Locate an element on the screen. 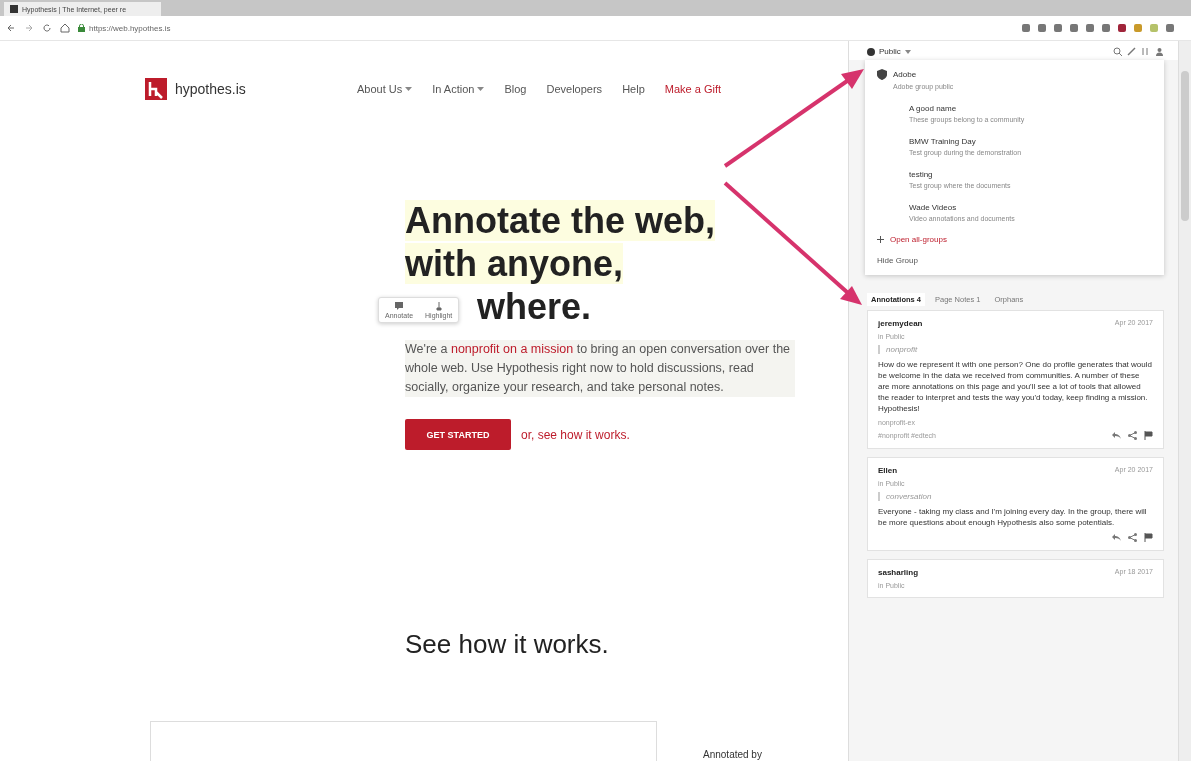  address-text: https://web.hypothes.is is located at coordinates (130, 28).